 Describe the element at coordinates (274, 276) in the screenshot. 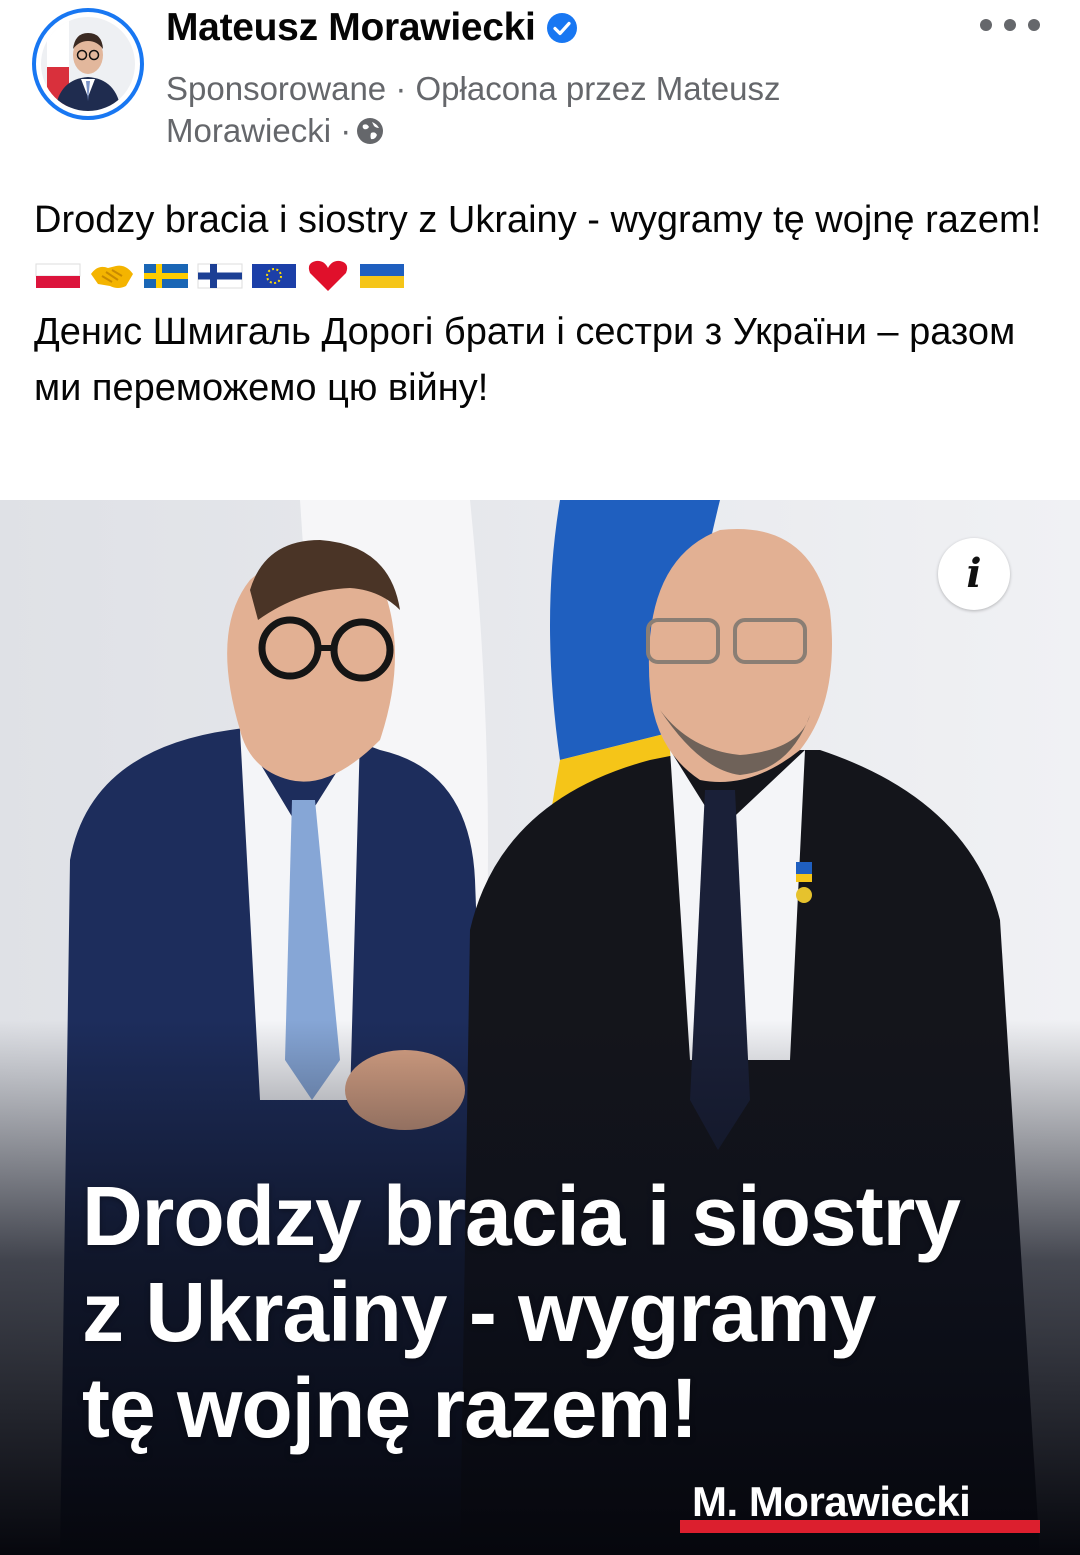

I see `eu-flag-icon` at that location.